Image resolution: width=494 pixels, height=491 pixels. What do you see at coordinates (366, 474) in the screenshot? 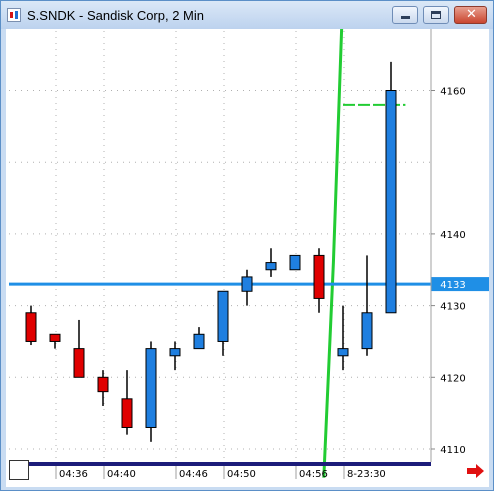
I see `x-tick-label: 8-23:30` at bounding box center [366, 474].